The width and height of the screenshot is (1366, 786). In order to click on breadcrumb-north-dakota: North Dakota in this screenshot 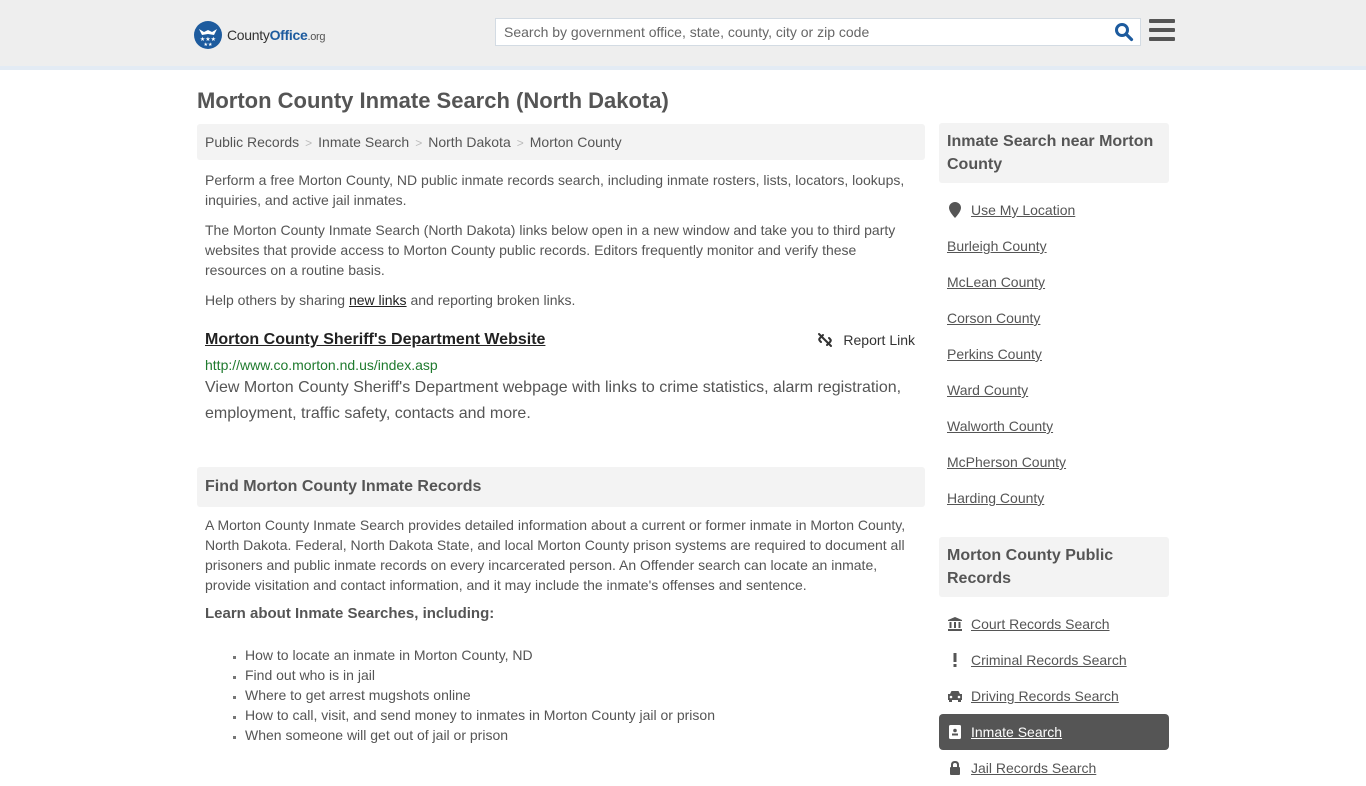, I will do `click(469, 142)`.